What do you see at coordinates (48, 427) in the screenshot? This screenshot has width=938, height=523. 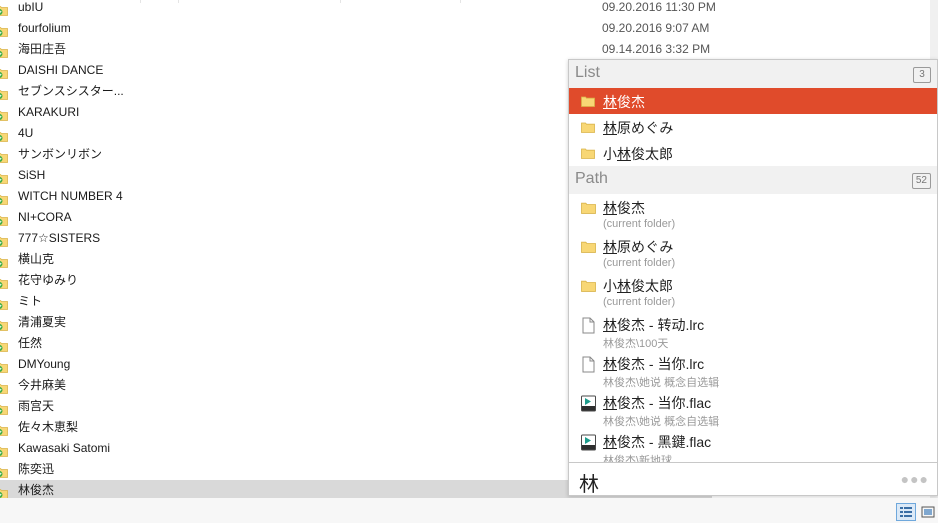 I see `file-name: 佐々木恵梨` at bounding box center [48, 427].